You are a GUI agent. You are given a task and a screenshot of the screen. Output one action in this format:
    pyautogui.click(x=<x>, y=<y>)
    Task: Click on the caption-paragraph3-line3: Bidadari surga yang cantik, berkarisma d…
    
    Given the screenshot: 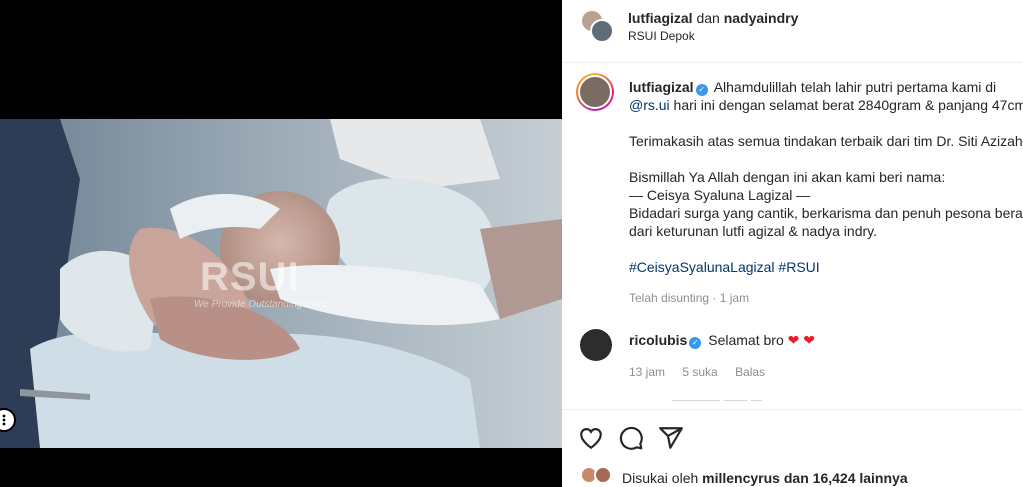 What is the action you would take?
    pyautogui.click(x=826, y=213)
    